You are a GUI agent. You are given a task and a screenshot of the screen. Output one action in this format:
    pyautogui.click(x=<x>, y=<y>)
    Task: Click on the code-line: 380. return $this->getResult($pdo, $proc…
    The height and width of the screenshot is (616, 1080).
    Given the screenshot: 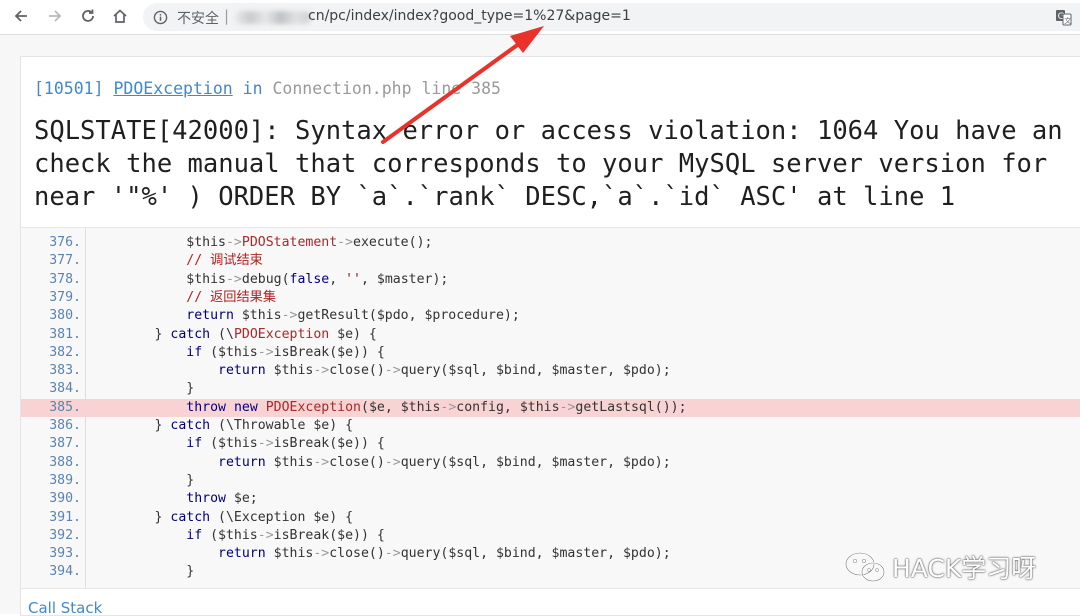 What is the action you would take?
    pyautogui.click(x=550, y=316)
    